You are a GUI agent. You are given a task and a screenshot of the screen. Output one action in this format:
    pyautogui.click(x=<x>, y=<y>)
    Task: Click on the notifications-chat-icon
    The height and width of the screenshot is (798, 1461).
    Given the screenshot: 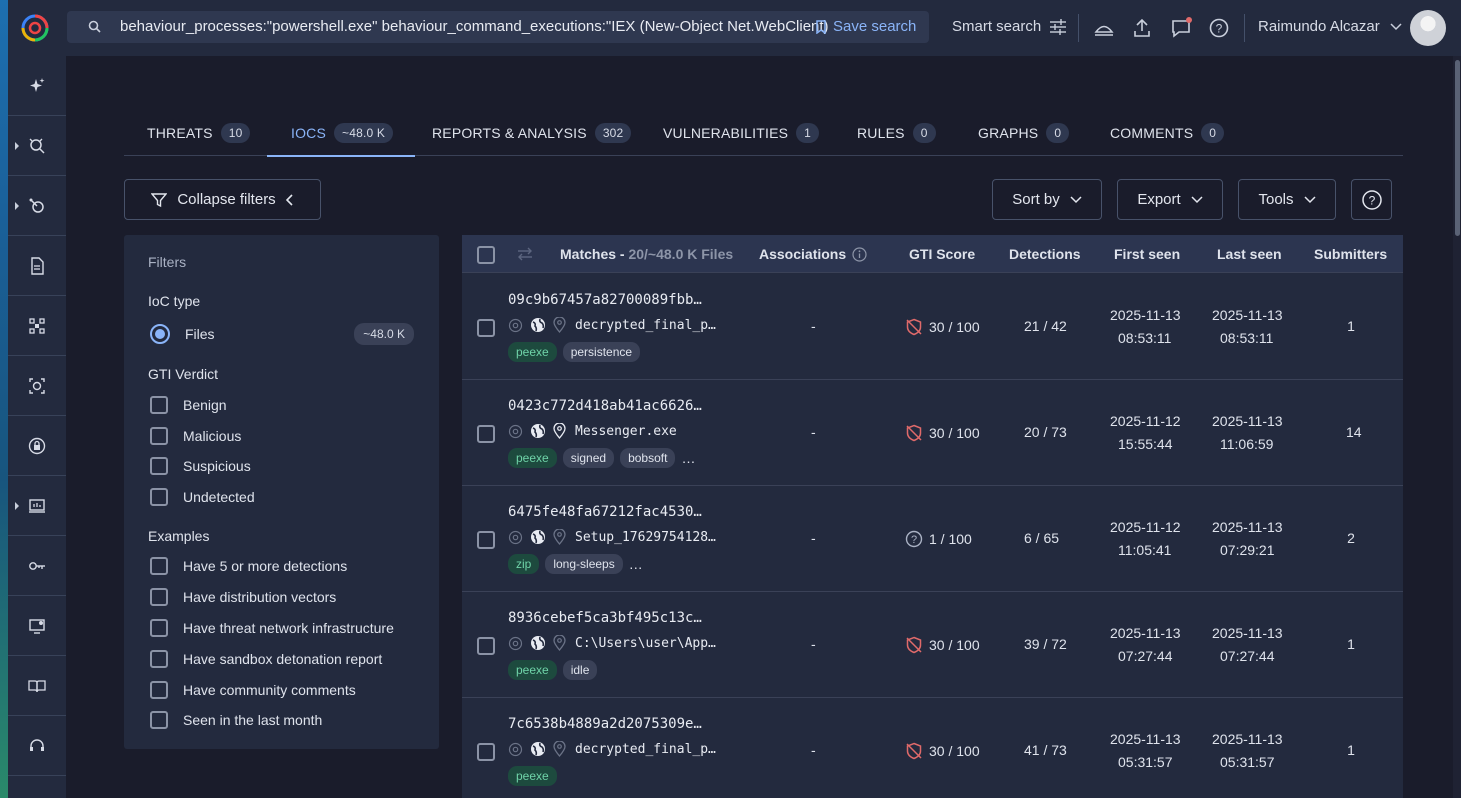 What is the action you would take?
    pyautogui.click(x=1181, y=28)
    